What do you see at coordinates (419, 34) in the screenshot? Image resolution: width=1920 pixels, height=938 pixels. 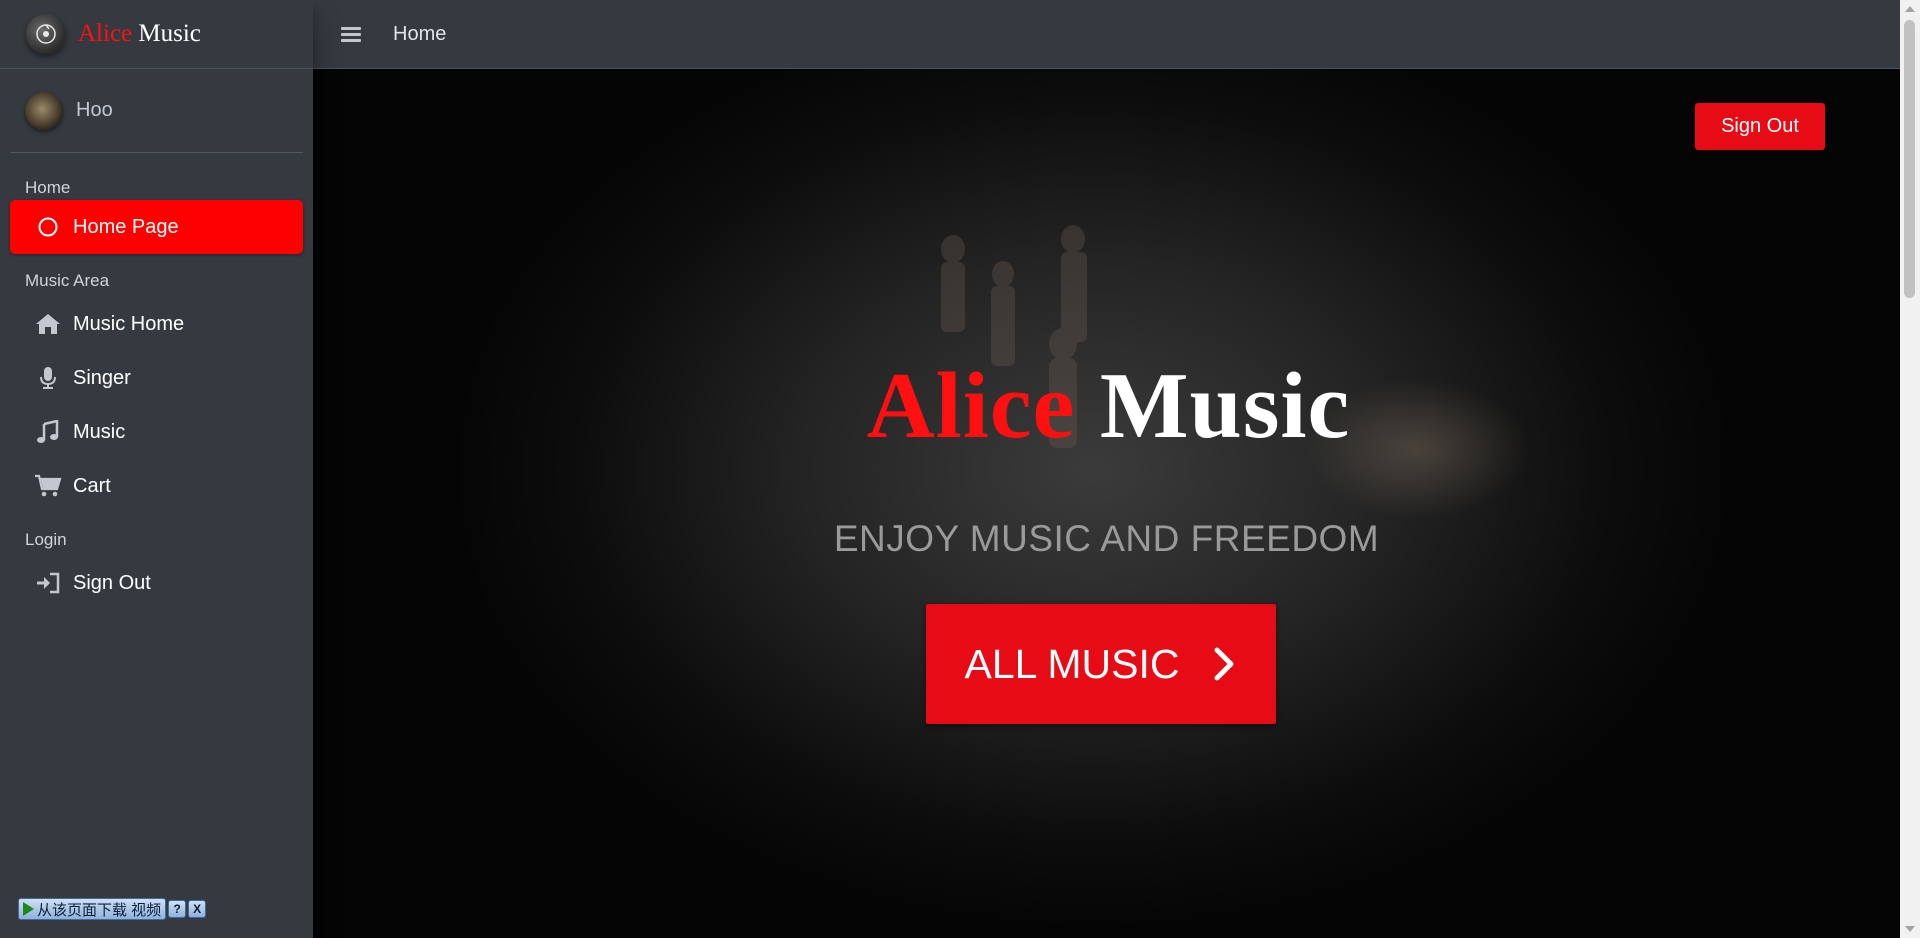 I see `top-nav-home-link: Home` at bounding box center [419, 34].